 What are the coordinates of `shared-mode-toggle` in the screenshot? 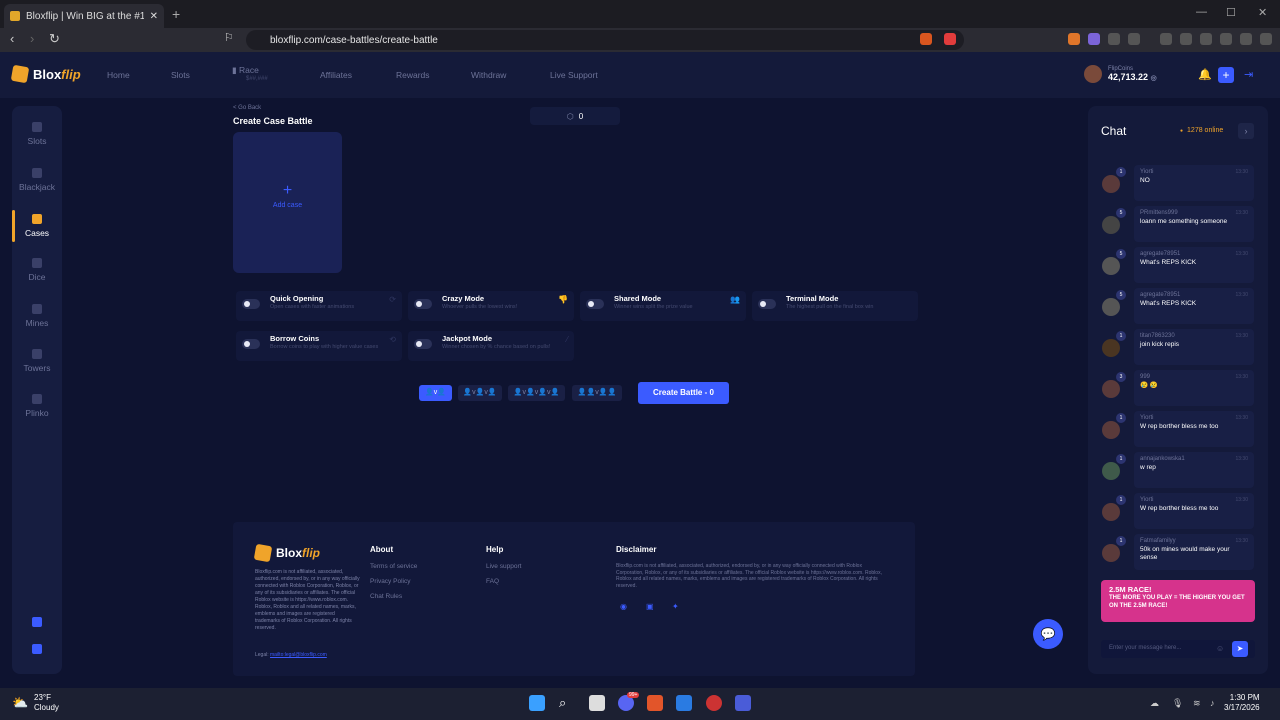 It's located at (595, 304).